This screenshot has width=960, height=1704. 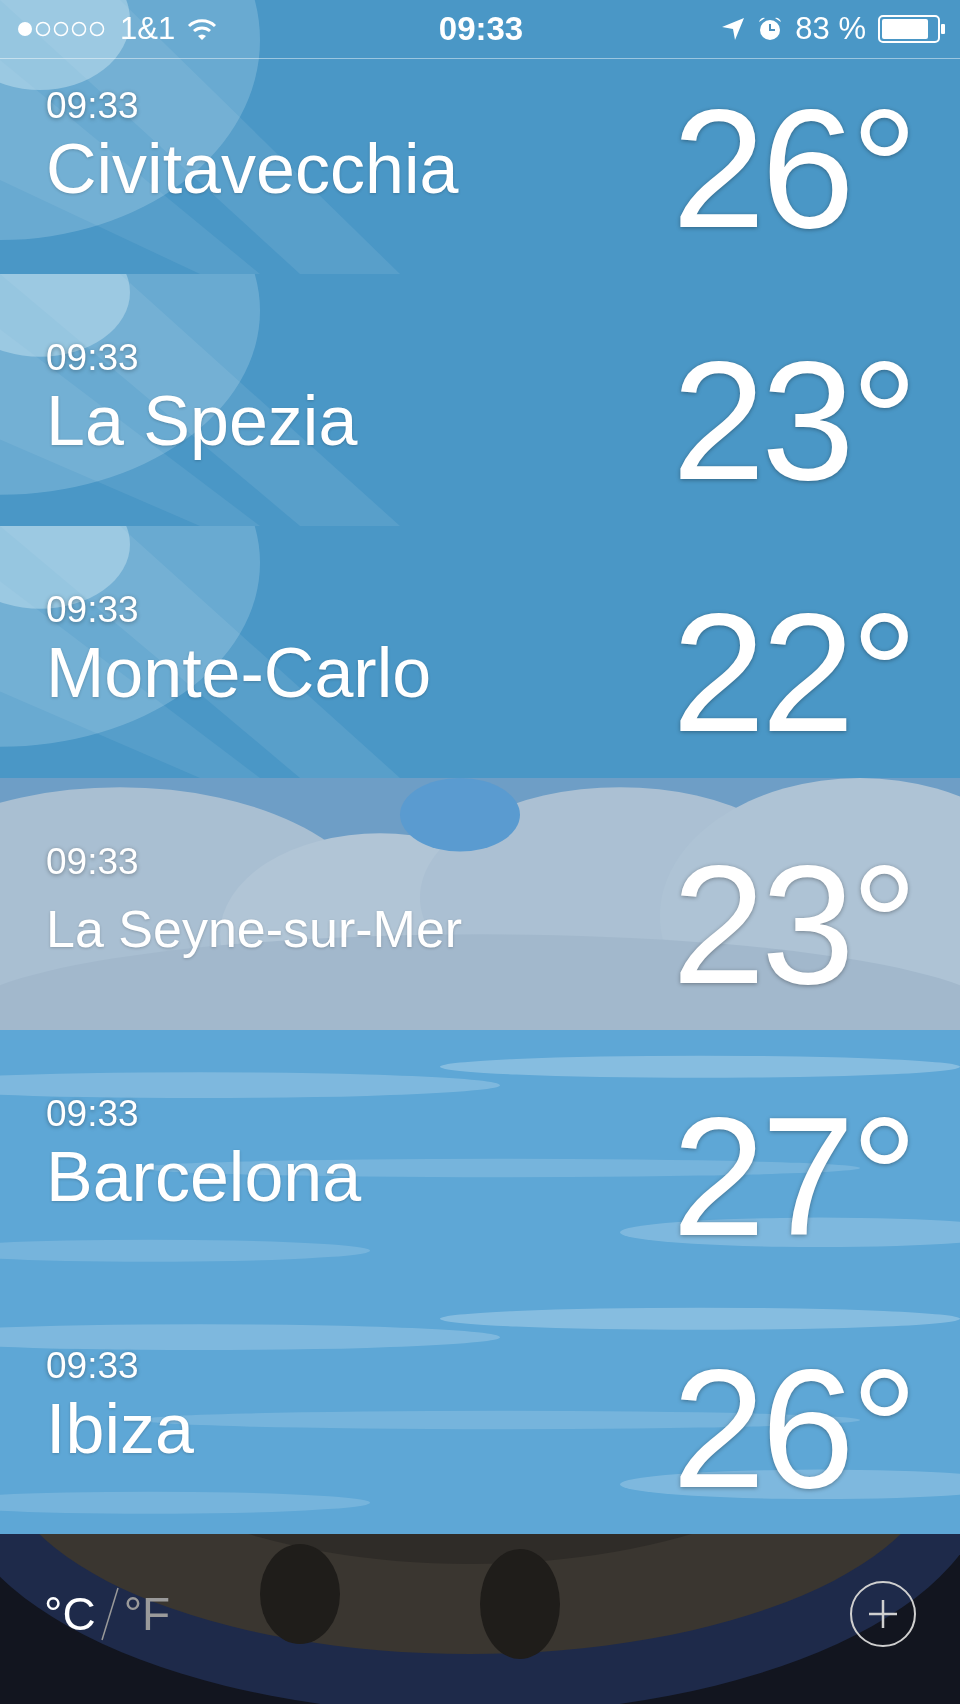 What do you see at coordinates (792, 169) in the screenshot?
I see `temperature: 26°` at bounding box center [792, 169].